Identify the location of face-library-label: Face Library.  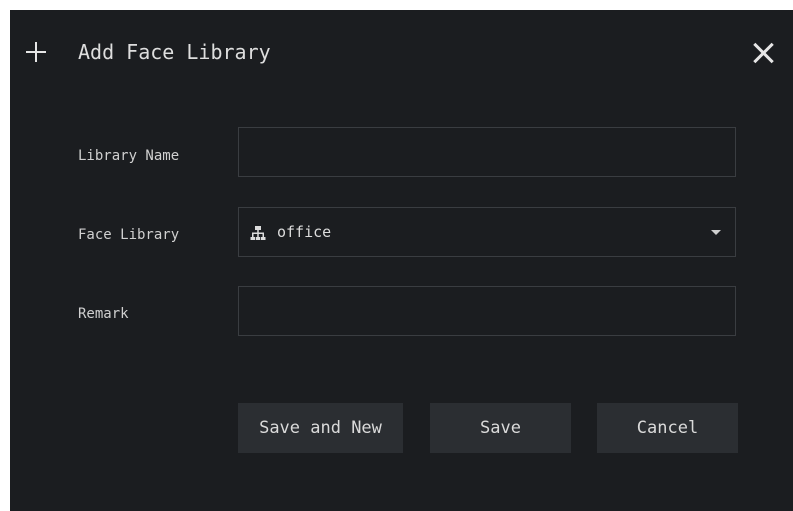
(129, 235).